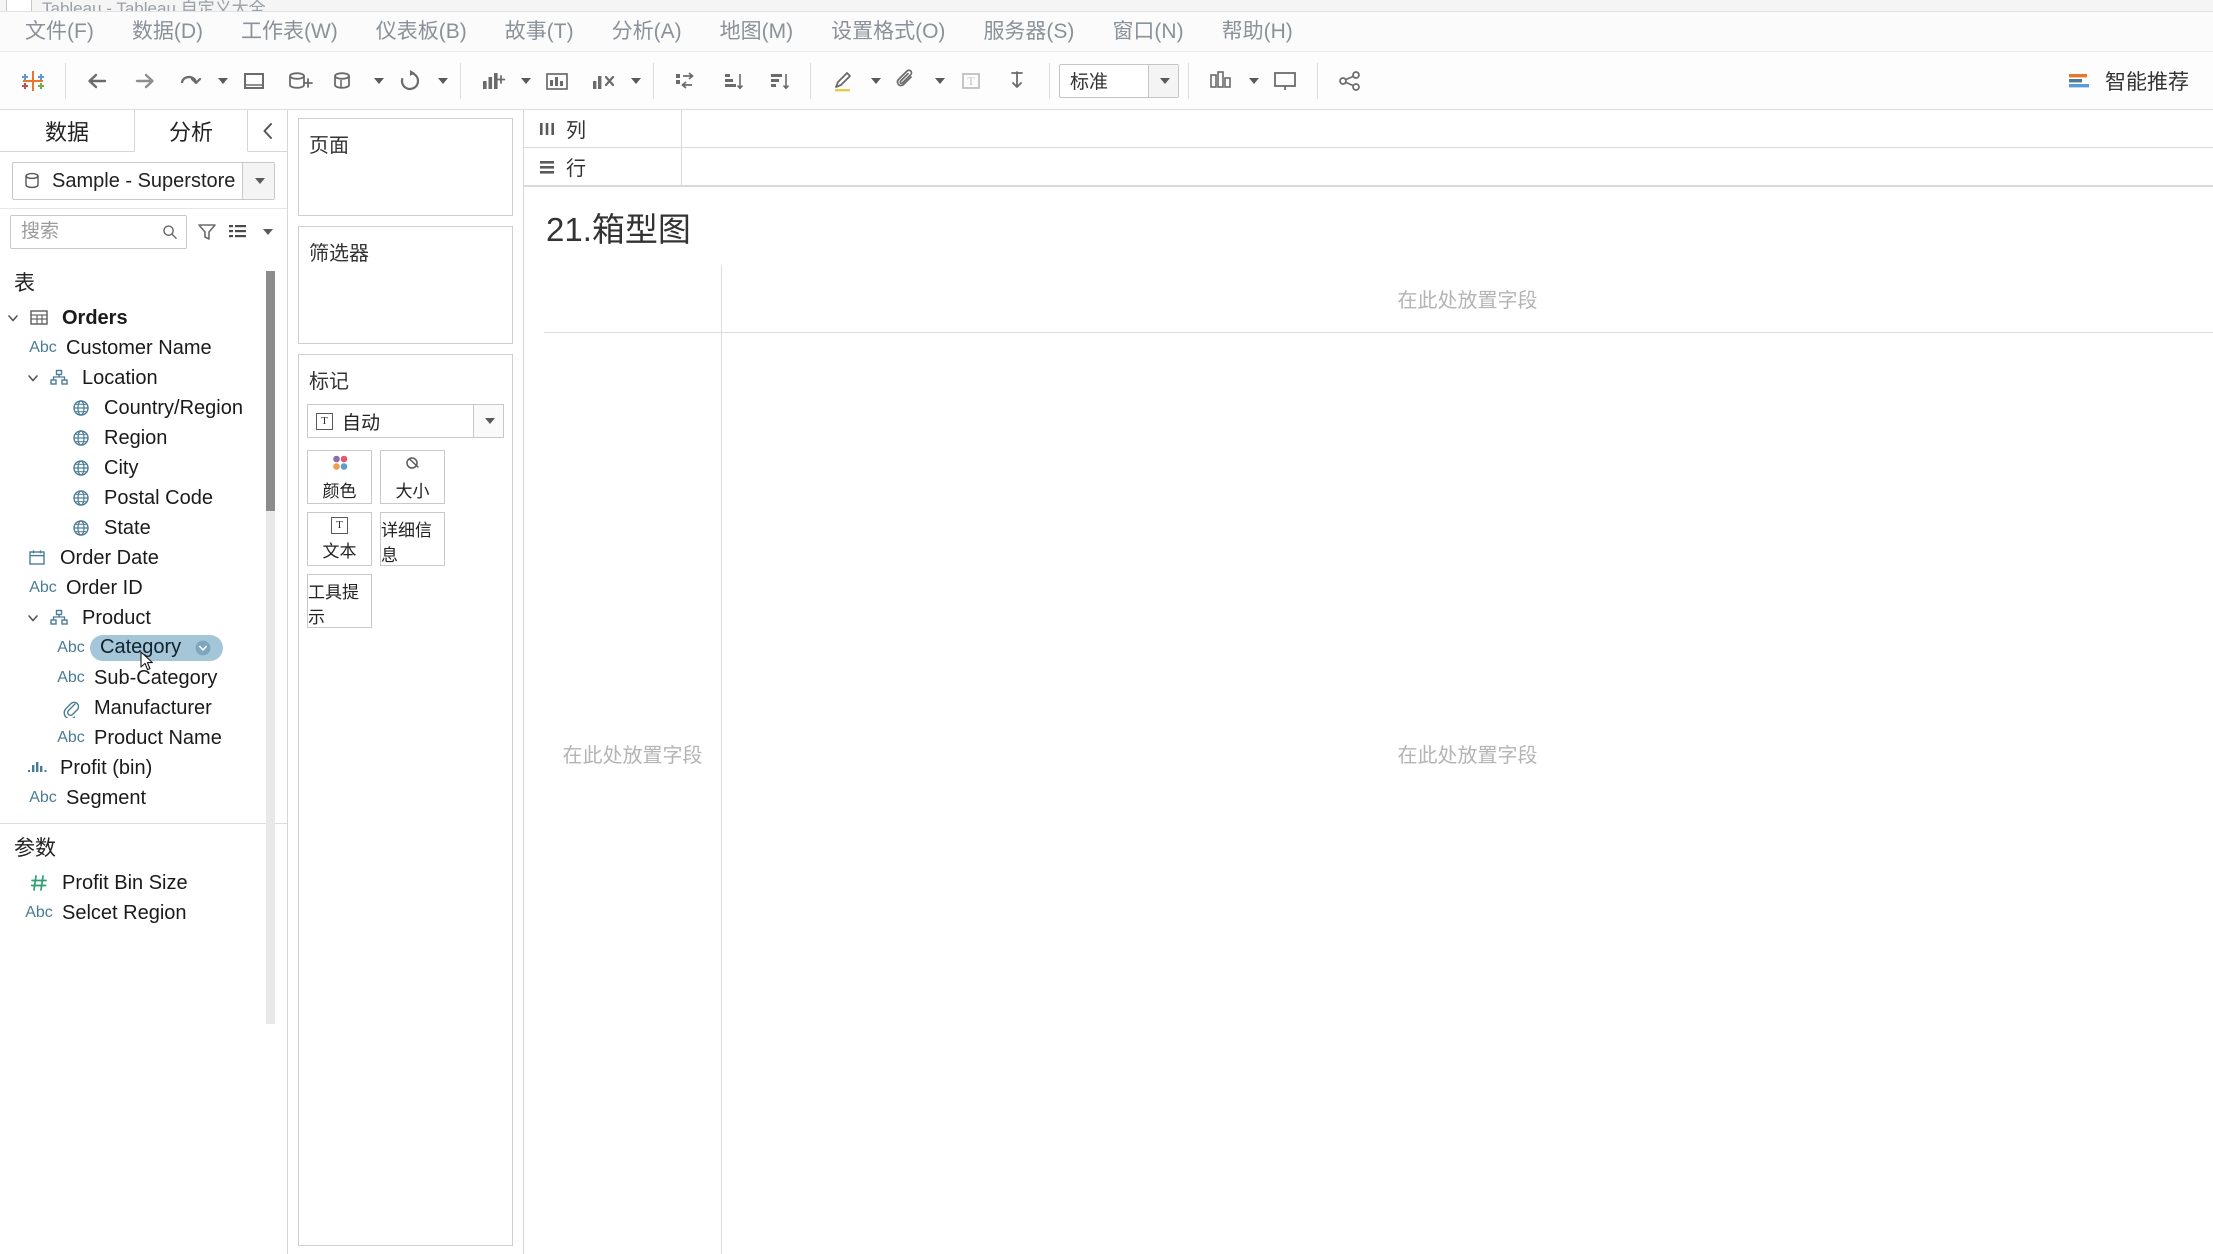 Image resolution: width=2213 pixels, height=1254 pixels. I want to click on menu-worksheet: 工作表(W), so click(289, 32).